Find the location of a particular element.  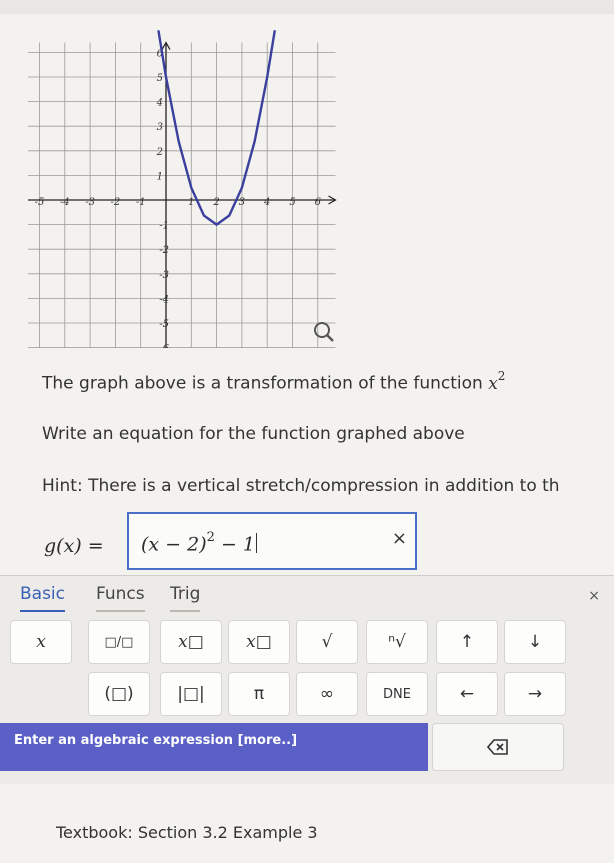

key-x: x is located at coordinates (41, 642).